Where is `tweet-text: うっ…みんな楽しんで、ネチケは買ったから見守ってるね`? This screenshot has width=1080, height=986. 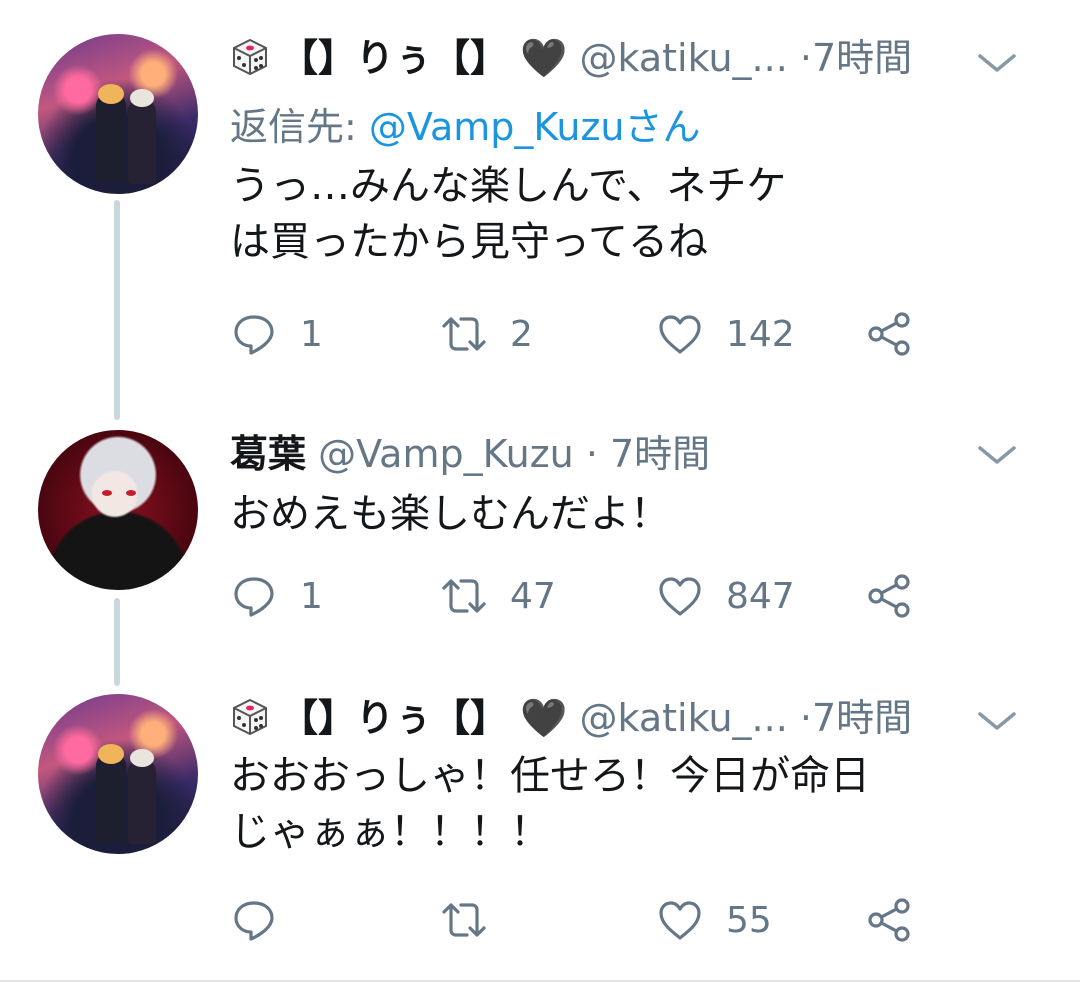 tweet-text: うっ…みんな楽しんで、ネチケは買ったから見守ってるね is located at coordinates (508, 214).